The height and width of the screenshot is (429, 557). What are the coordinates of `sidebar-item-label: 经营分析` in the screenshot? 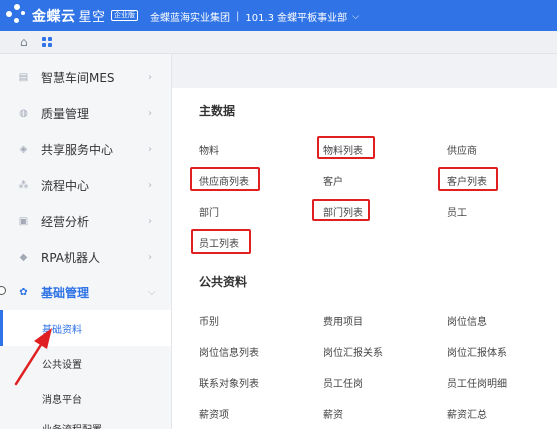 It's located at (65, 221).